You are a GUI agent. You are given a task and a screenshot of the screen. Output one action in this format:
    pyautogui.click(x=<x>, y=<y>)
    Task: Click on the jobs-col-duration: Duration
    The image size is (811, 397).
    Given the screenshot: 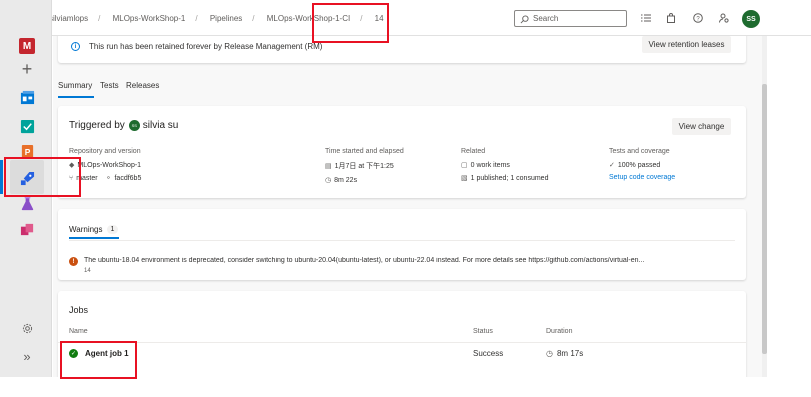 What is the action you would take?
    pyautogui.click(x=559, y=331)
    